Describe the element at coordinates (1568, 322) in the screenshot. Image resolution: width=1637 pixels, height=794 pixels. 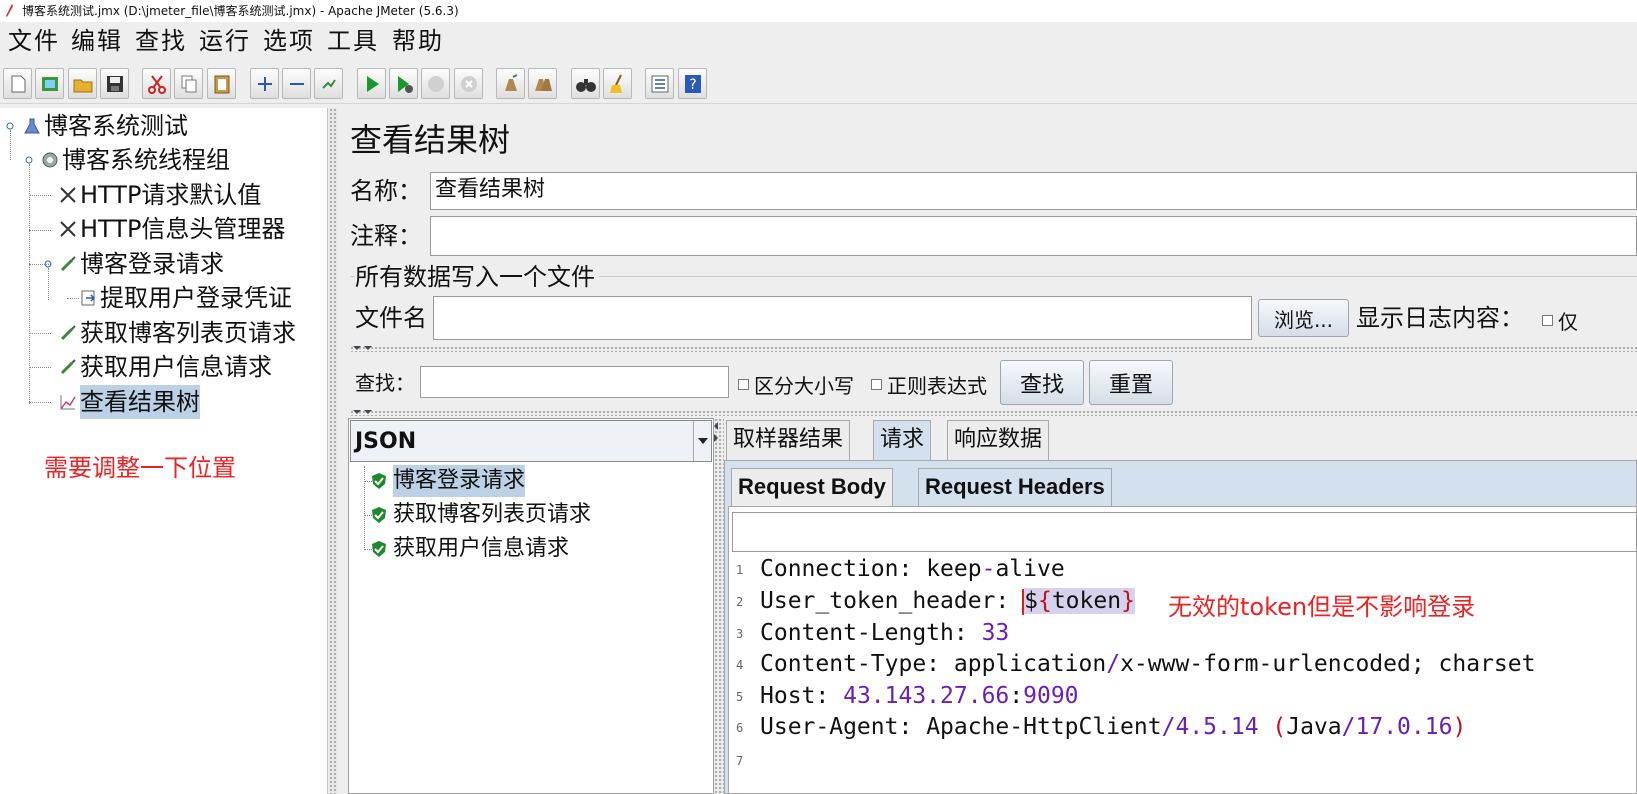
I see `checkbox-label: 仅` at that location.